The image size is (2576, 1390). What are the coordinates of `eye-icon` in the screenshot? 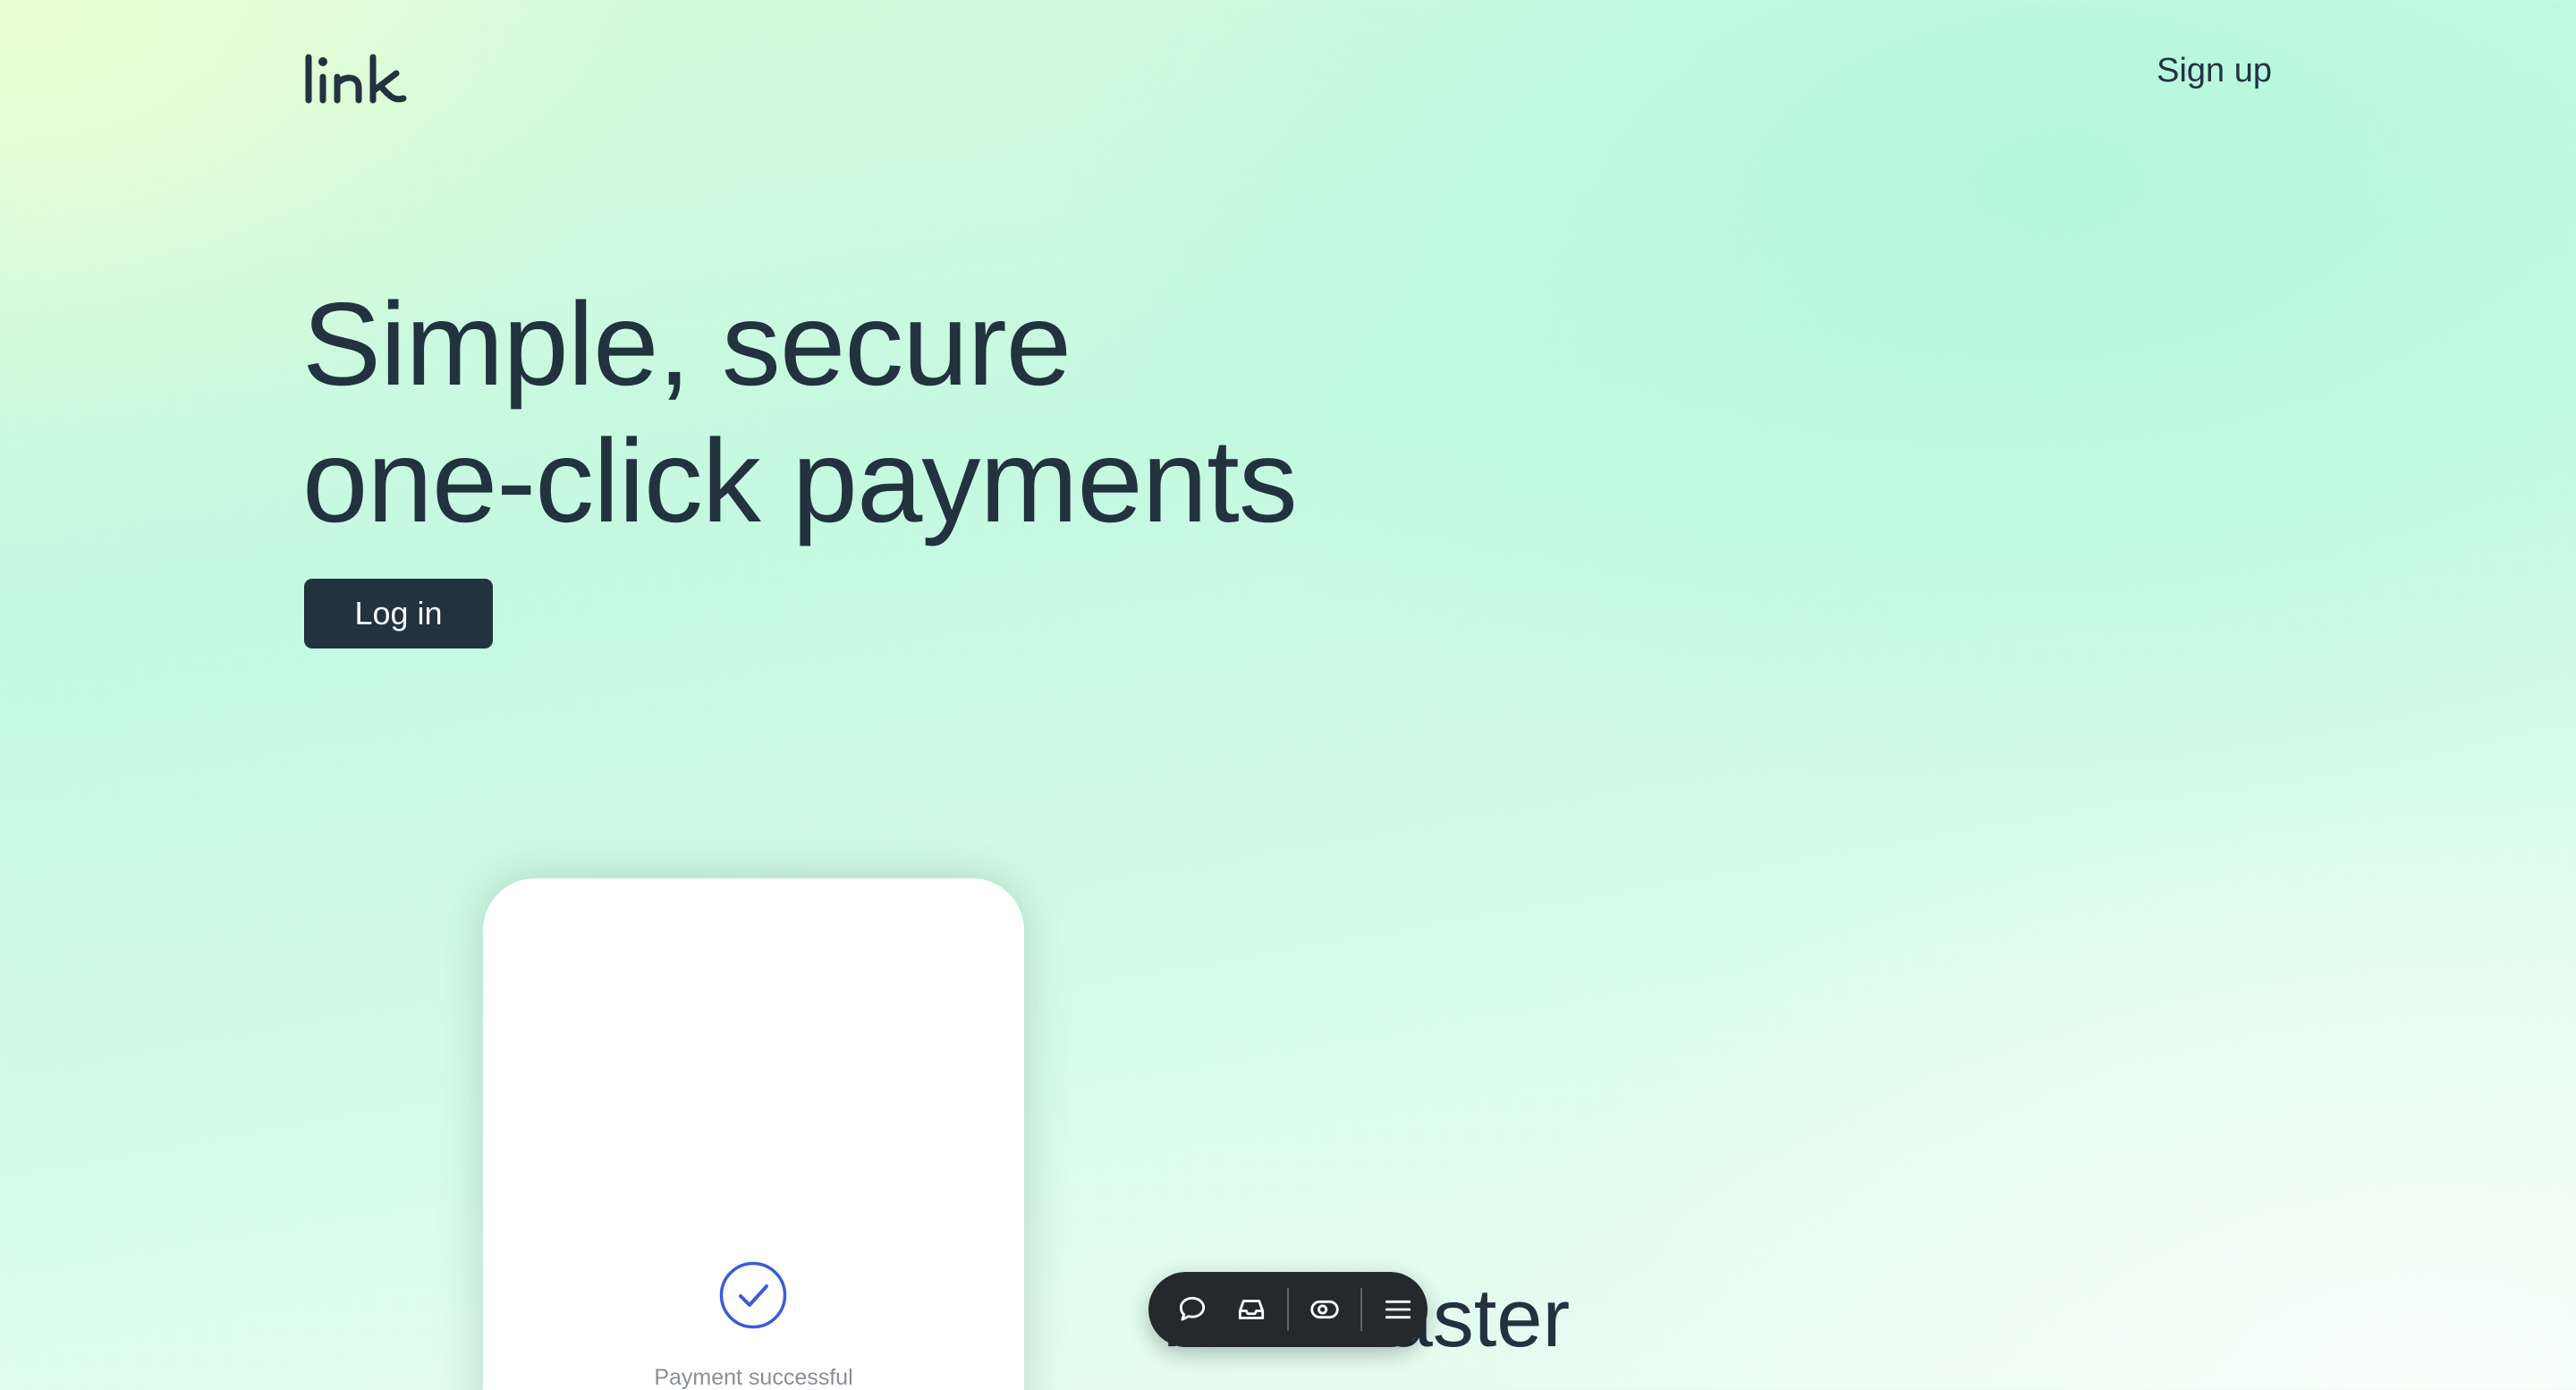 It's located at (1324, 1309).